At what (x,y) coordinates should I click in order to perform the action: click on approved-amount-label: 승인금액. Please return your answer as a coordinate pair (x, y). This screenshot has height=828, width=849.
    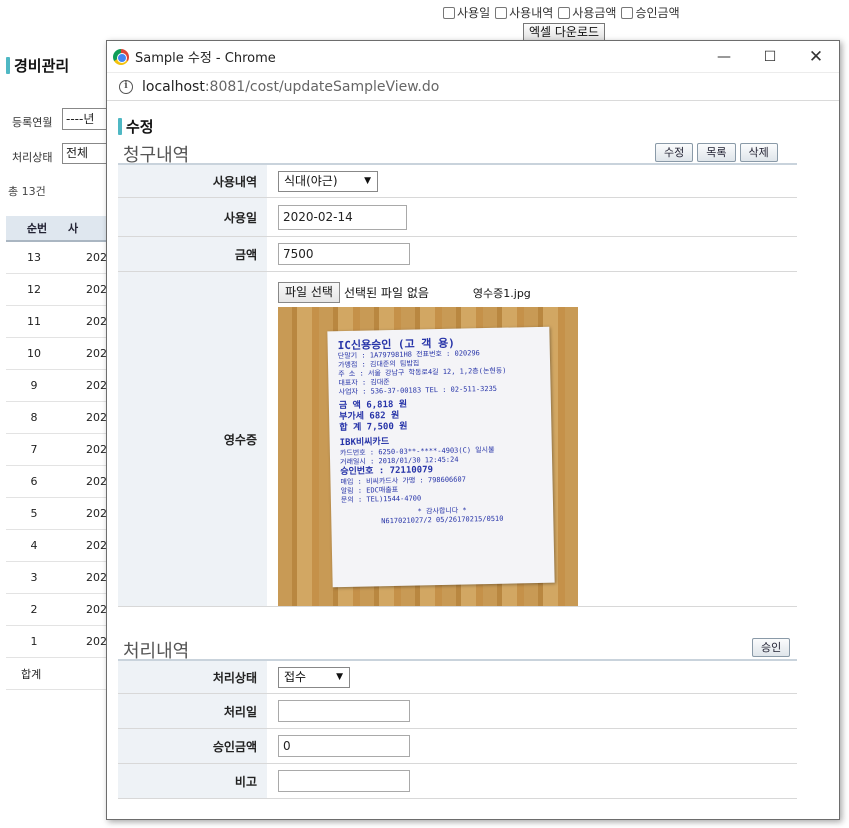
    Looking at the image, I should click on (192, 746).